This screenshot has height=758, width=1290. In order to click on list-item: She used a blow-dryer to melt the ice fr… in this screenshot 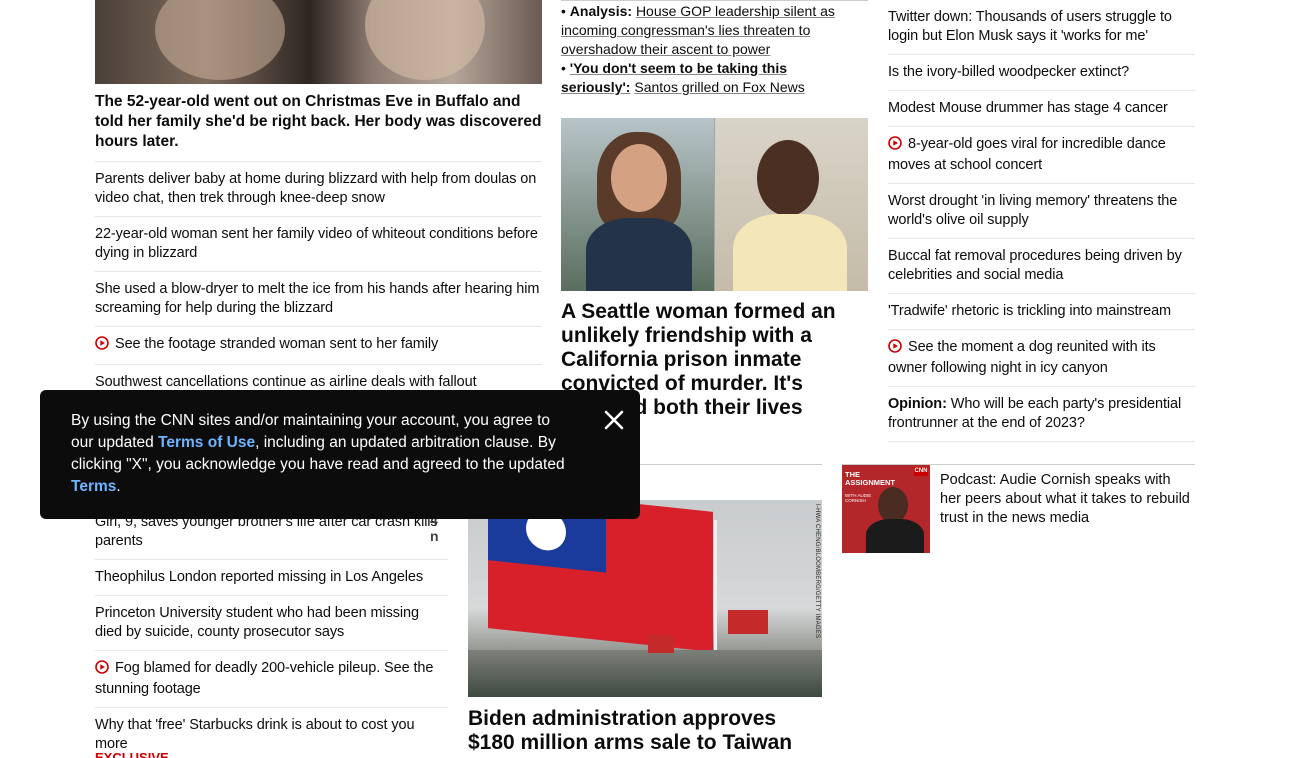, I will do `click(318, 299)`.